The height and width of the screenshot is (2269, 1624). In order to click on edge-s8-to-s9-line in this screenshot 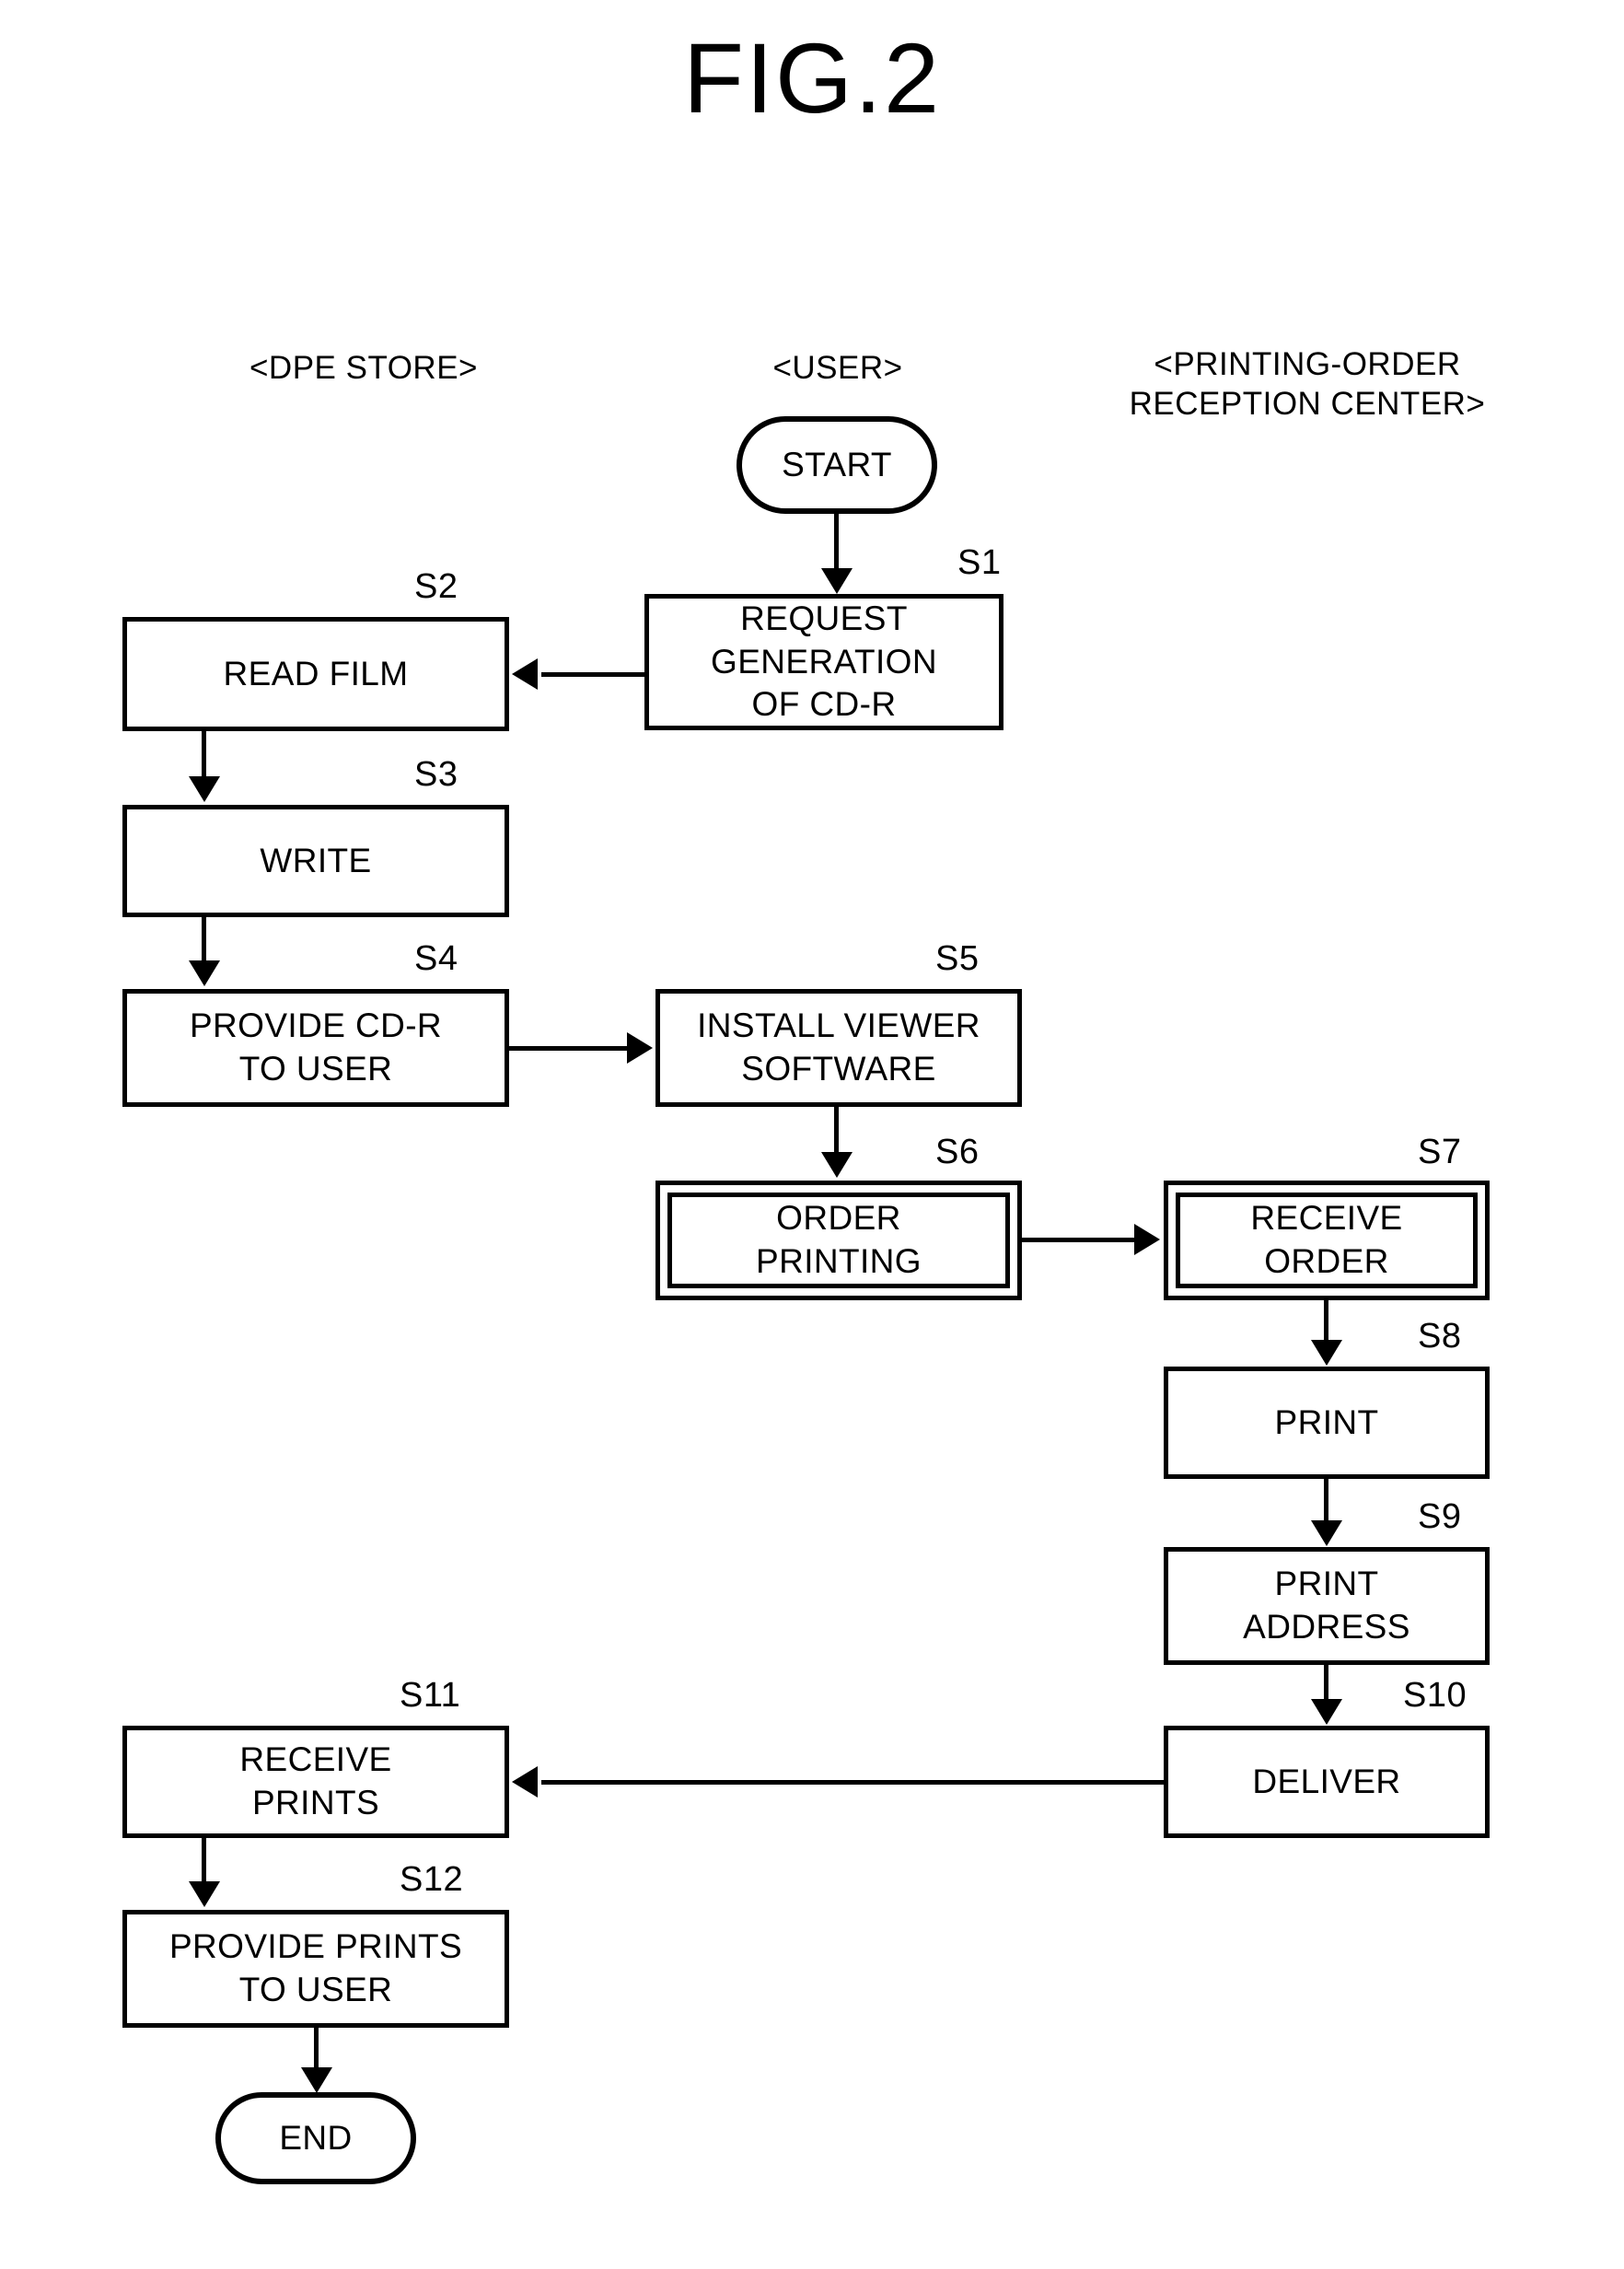, I will do `click(1326, 1501)`.